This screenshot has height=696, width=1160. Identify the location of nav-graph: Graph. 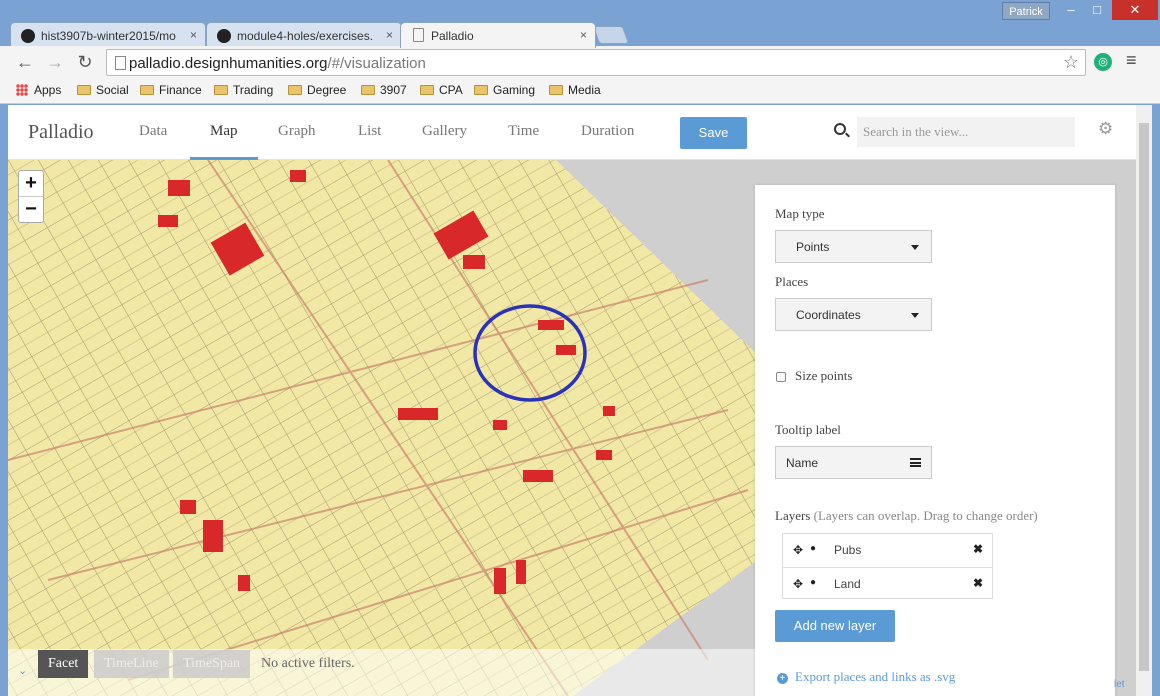
(297, 131).